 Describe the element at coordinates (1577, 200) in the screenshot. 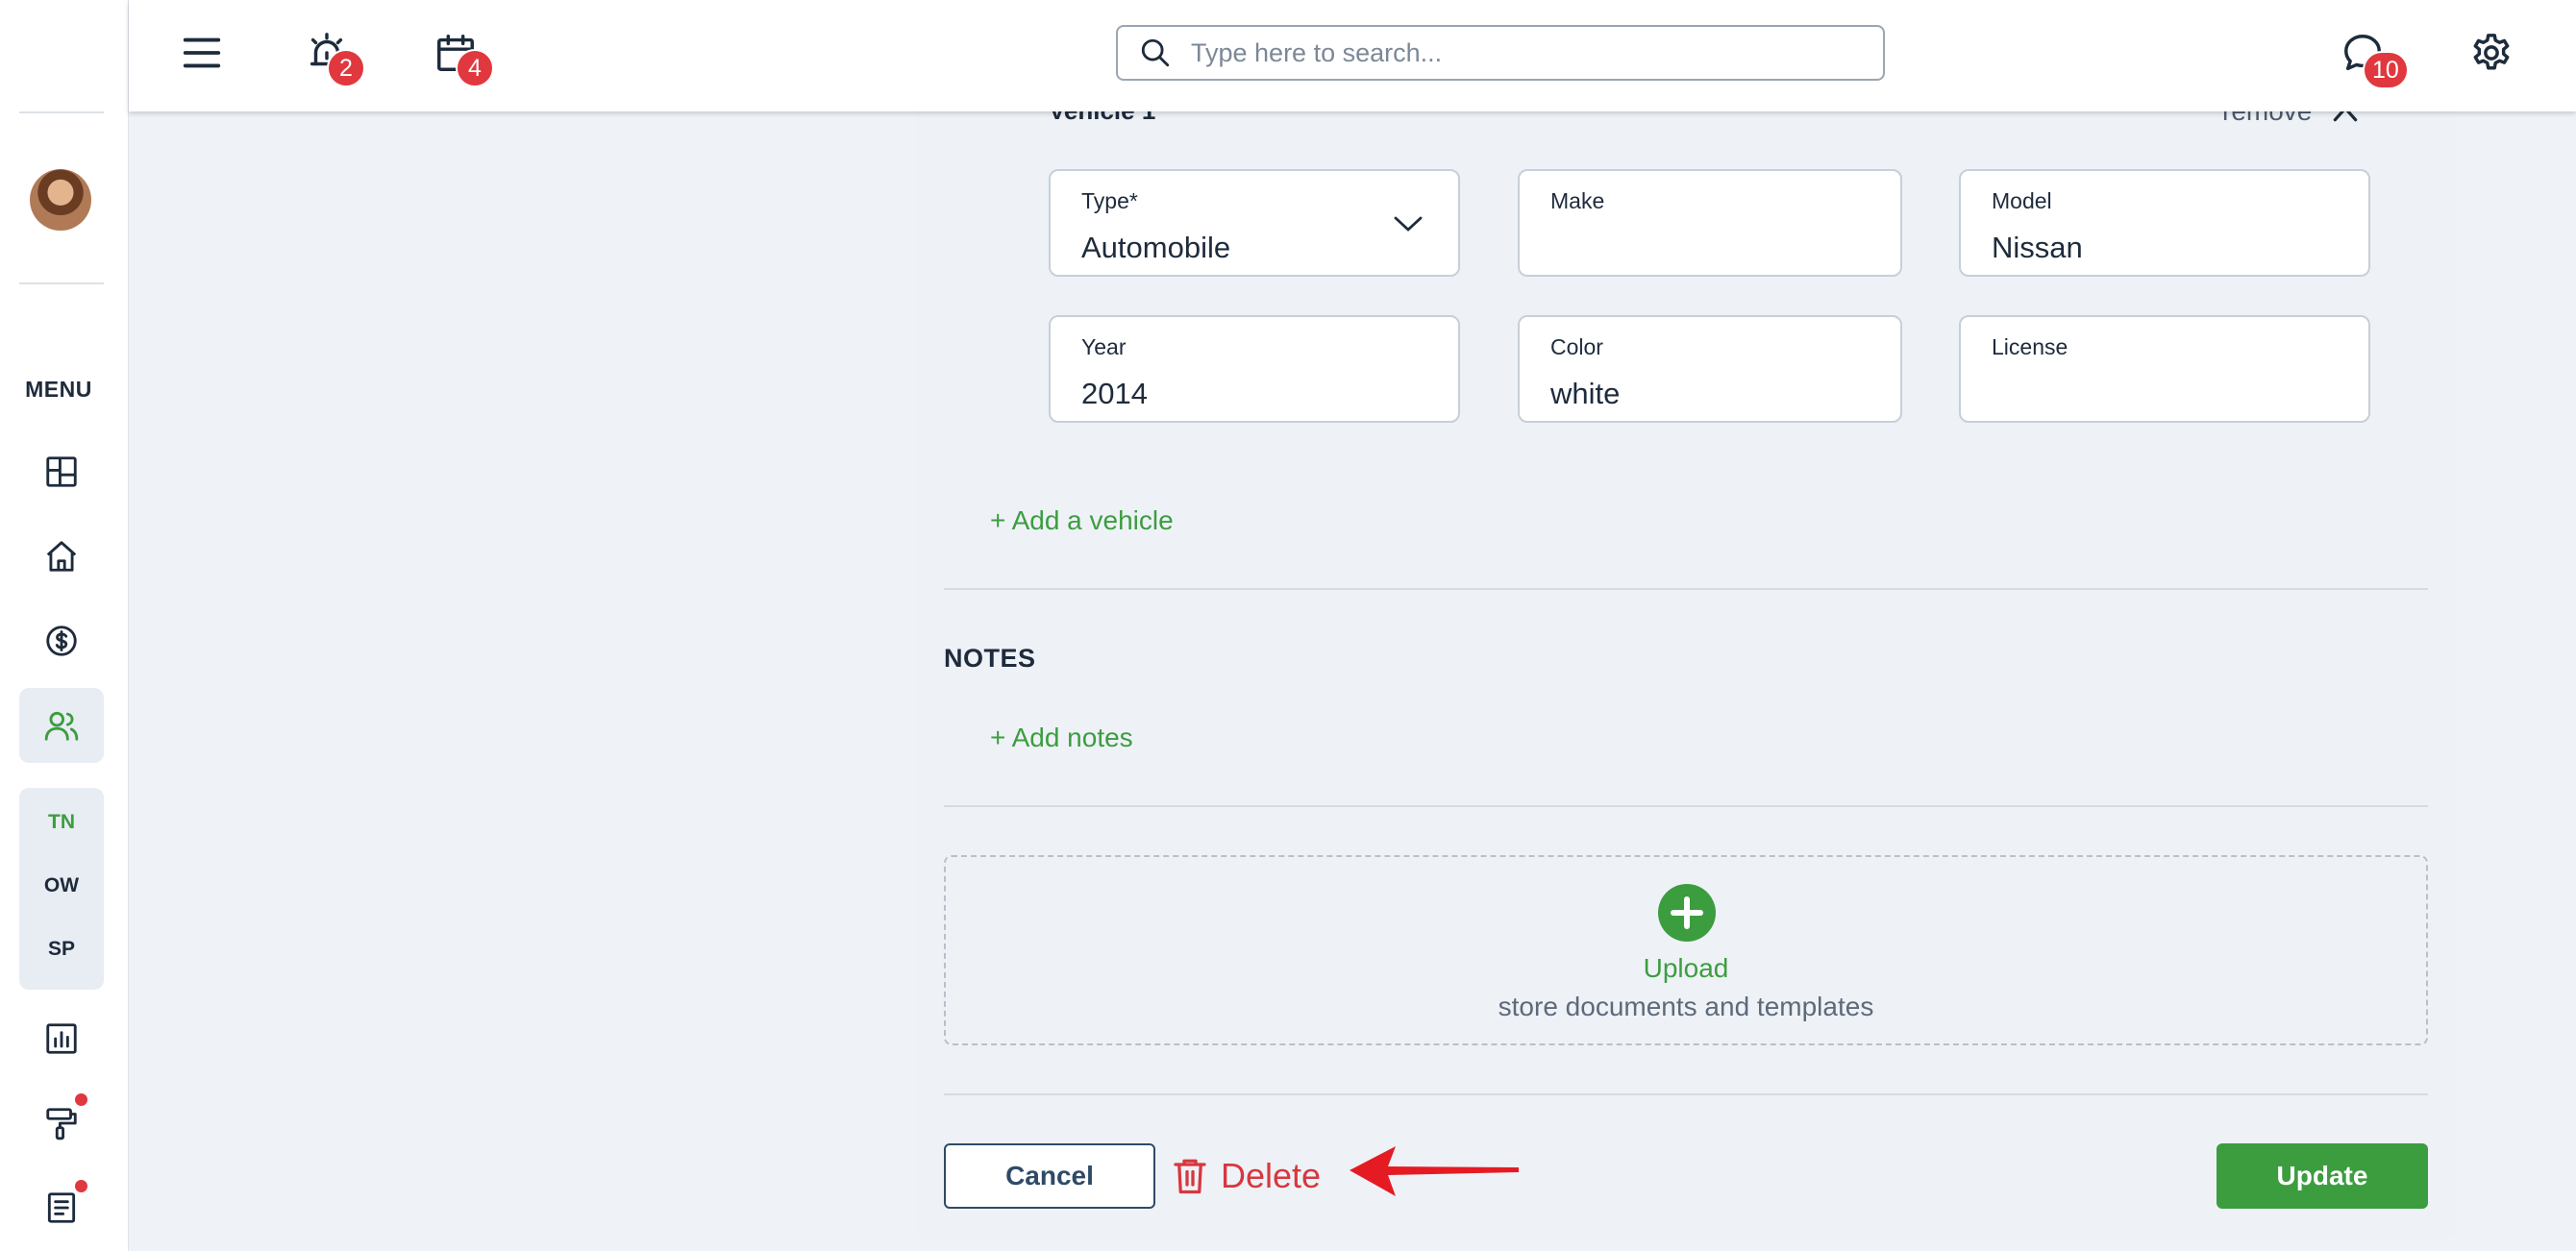

I see `field-label: Make` at that location.